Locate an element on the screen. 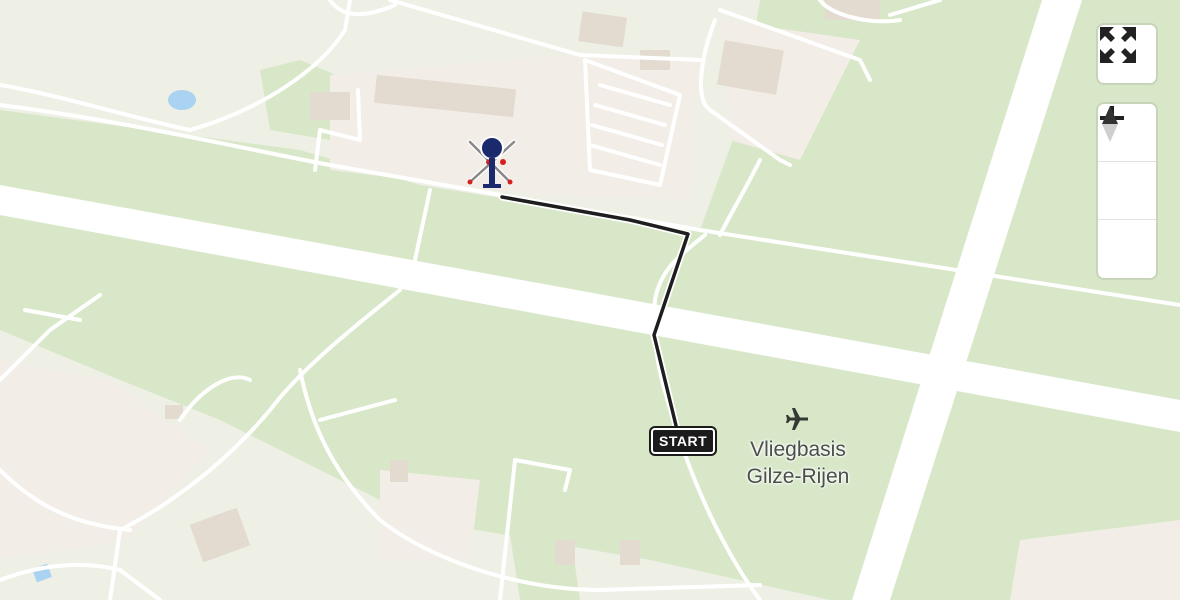 The width and height of the screenshot is (1180, 600). compass-icon is located at coordinates (1110, 124).